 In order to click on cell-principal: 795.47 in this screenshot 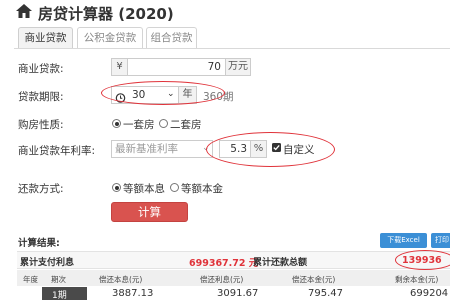, I will do `click(325, 293)`.